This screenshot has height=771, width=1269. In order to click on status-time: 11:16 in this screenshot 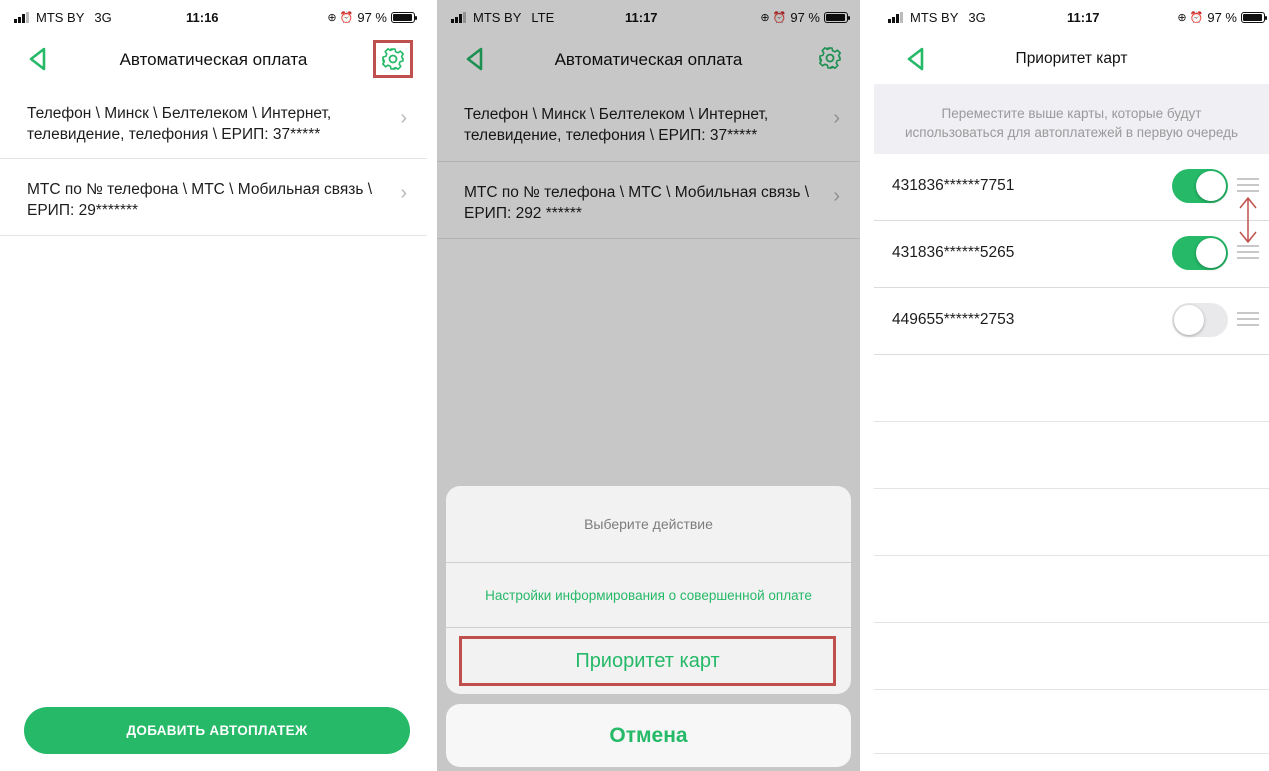, I will do `click(202, 17)`.